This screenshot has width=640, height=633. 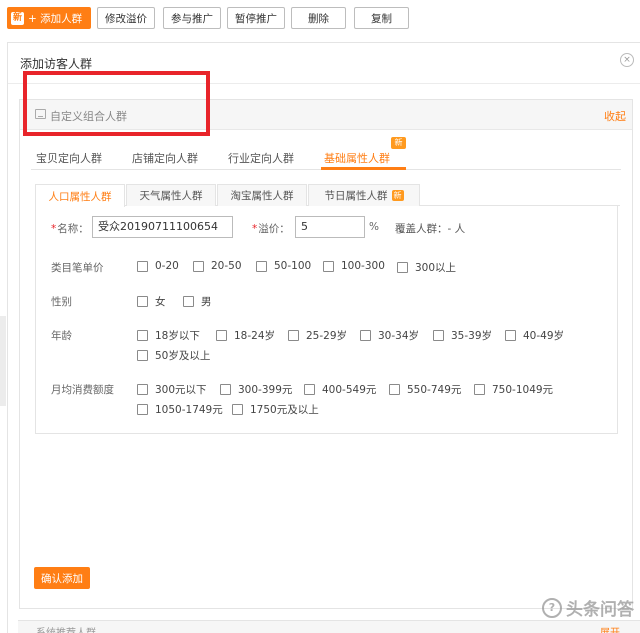 I want to click on spend-option: 1750元及以上, so click(x=275, y=409).